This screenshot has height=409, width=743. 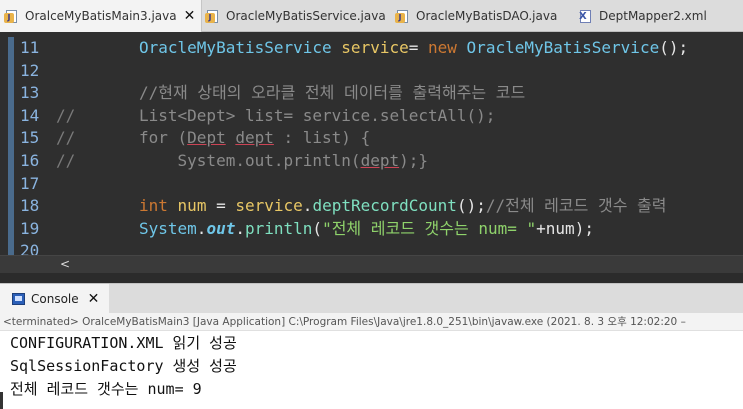 I want to click on code-token: int, so click(x=153, y=206).